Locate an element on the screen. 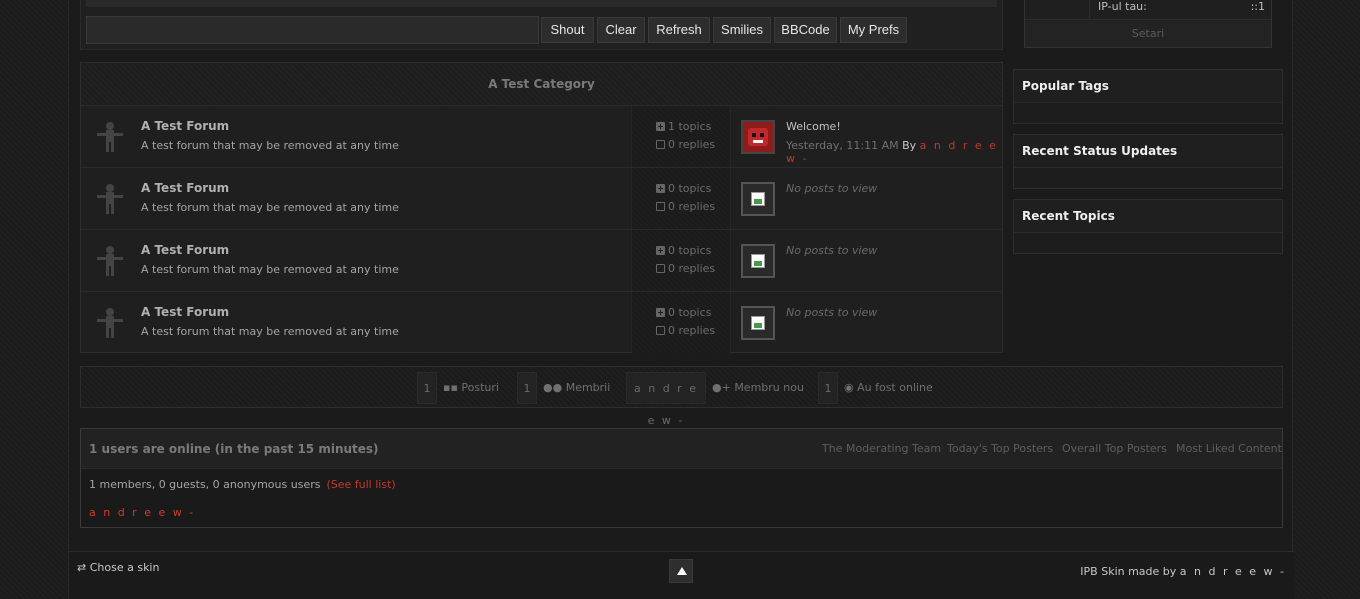 The image size is (1360, 599). recent-status-title: Recent Status Updates is located at coordinates (1148, 151).